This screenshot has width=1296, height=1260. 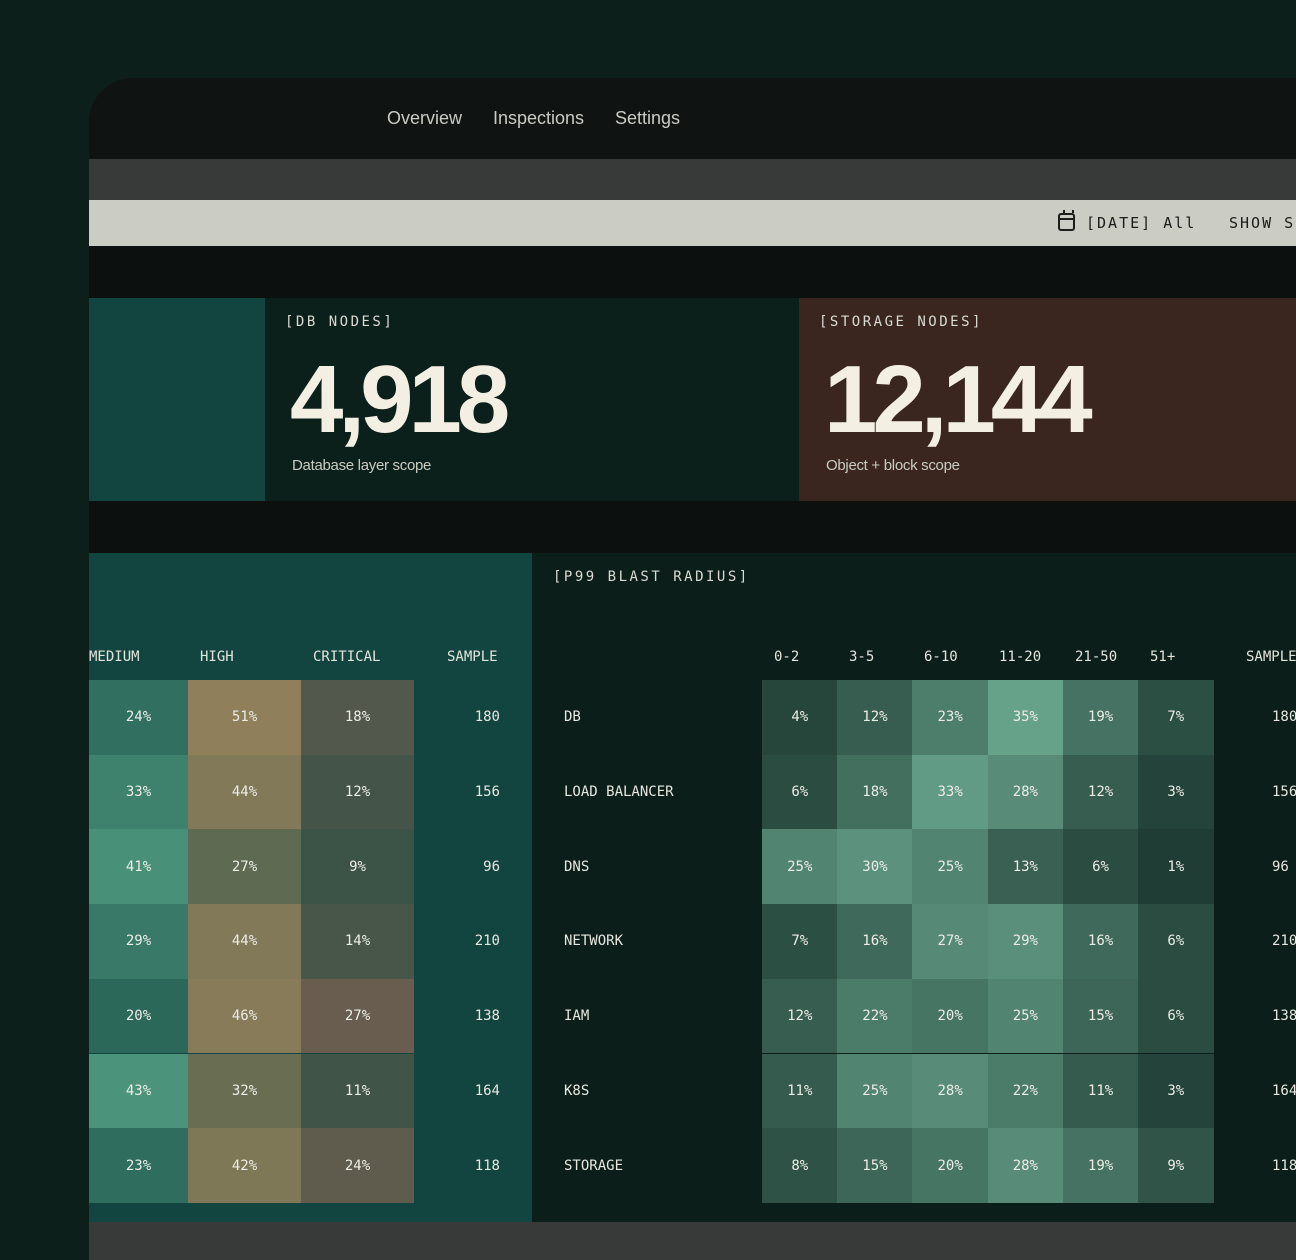 What do you see at coordinates (1025, 867) in the screenshot?
I see `heatmap-cell: 13%` at bounding box center [1025, 867].